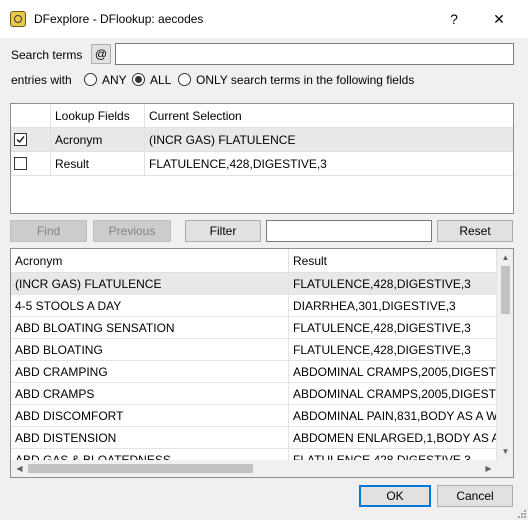 This screenshot has width=528, height=520. What do you see at coordinates (161, 80) in the screenshot?
I see `radio-all-label: ALL` at bounding box center [161, 80].